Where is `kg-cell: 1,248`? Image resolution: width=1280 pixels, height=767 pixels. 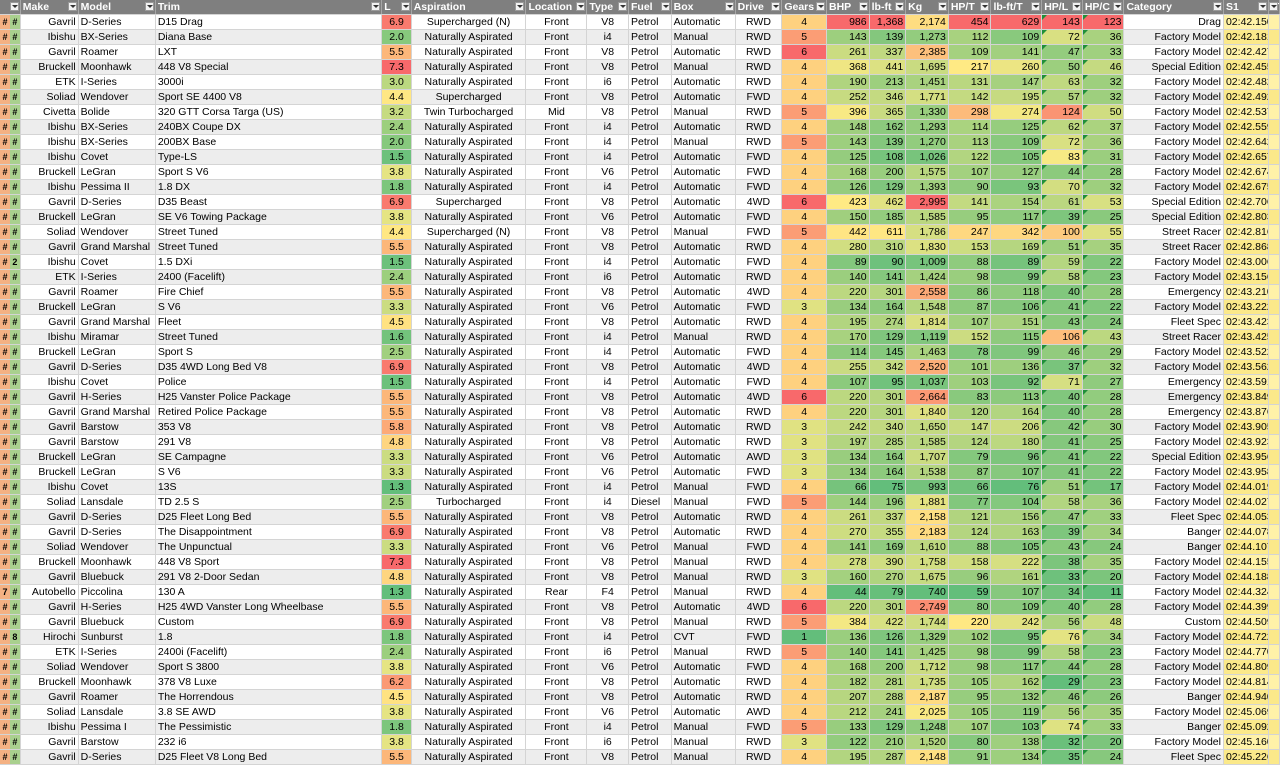
kg-cell: 1,248 is located at coordinates (927, 727).